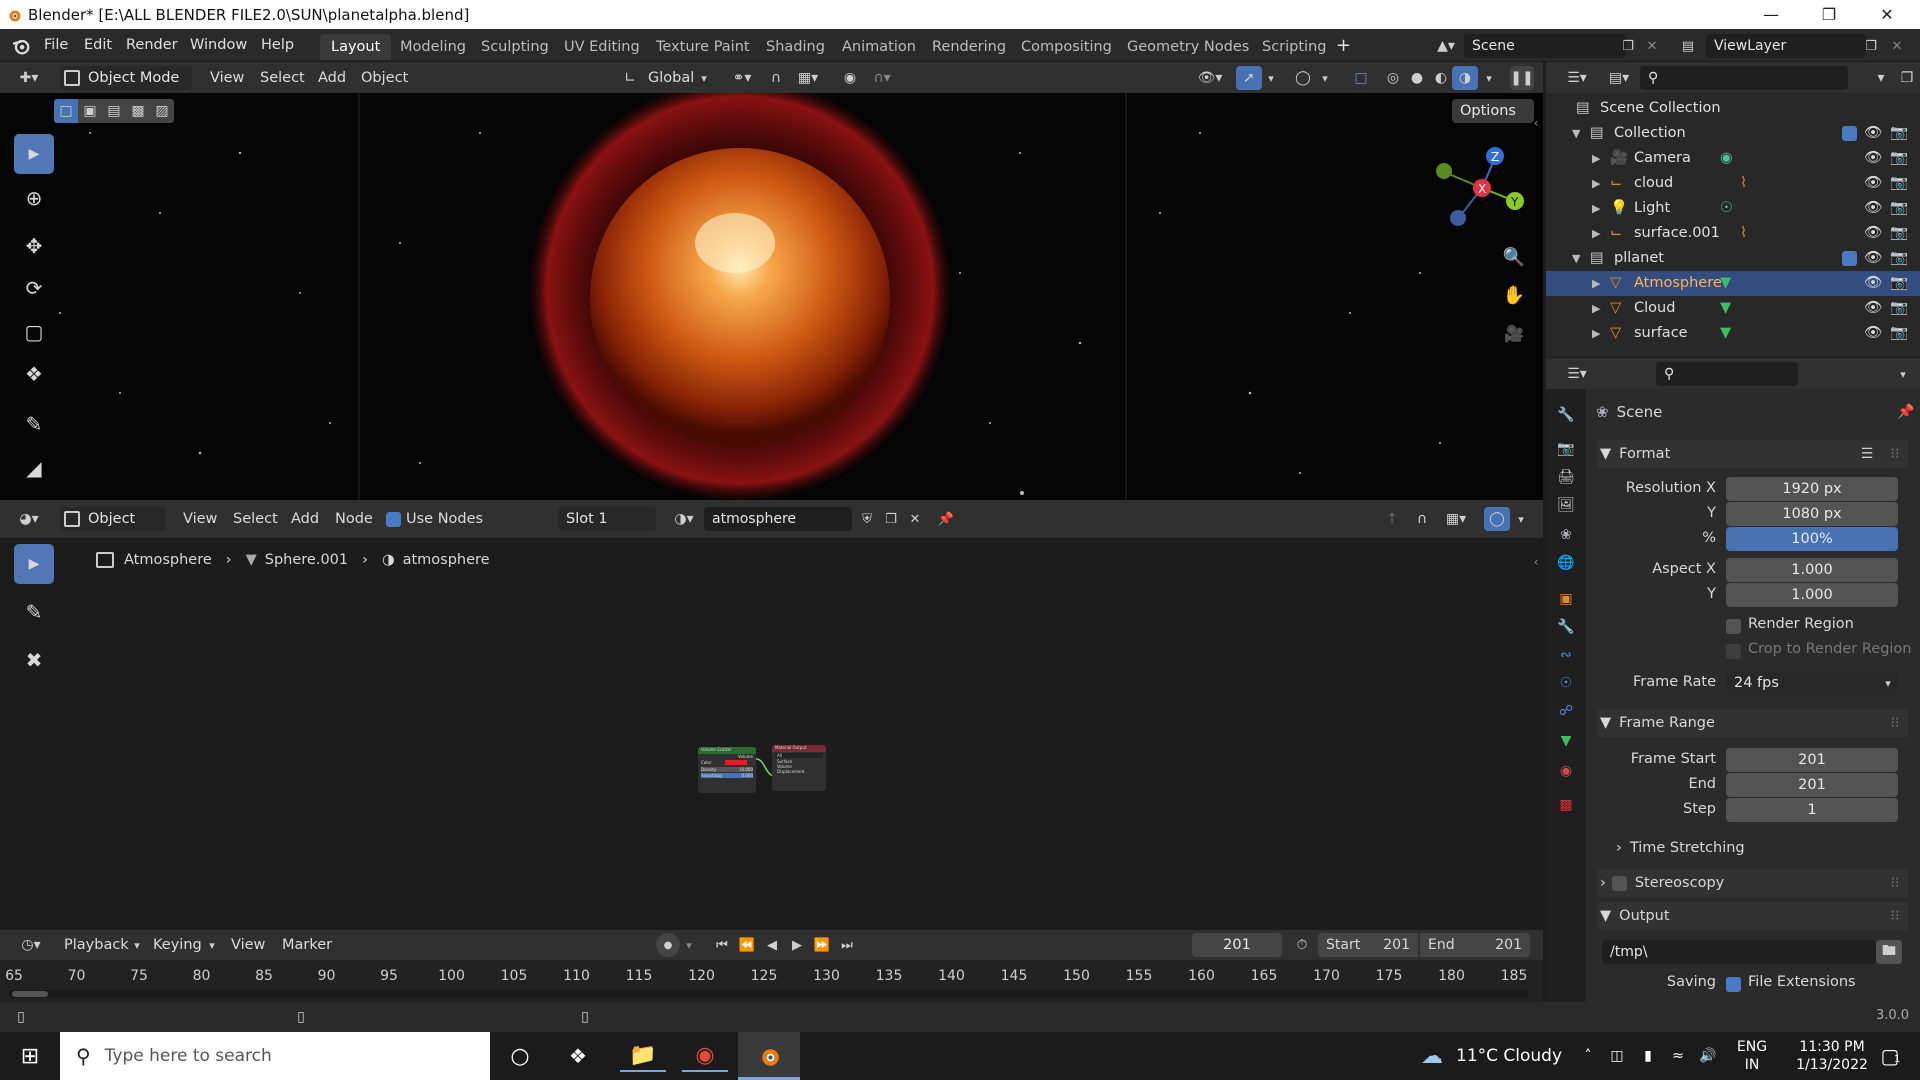  I want to click on mesh-data-icon: ▼, so click(1725, 308).